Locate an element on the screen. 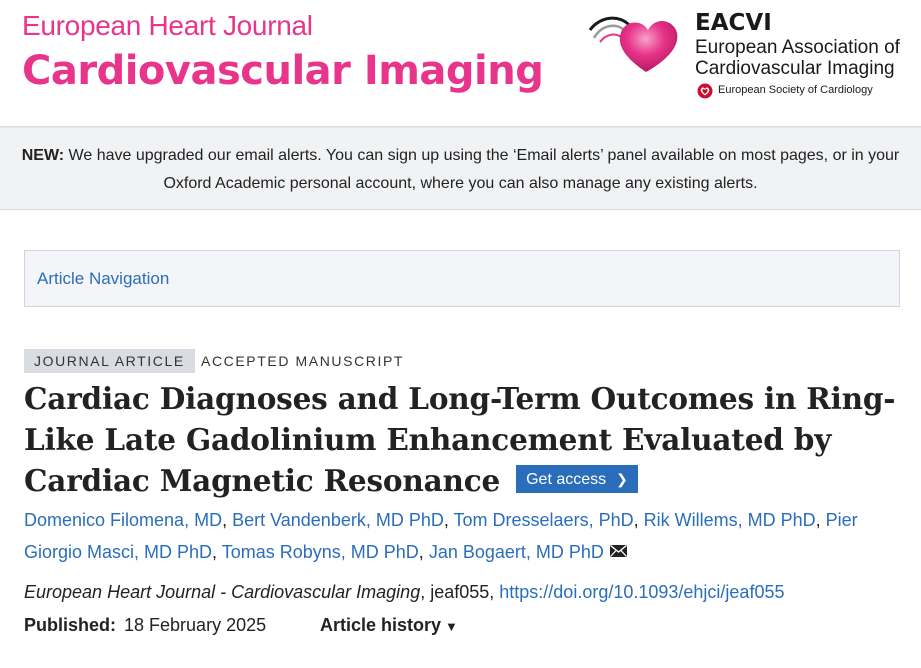 The image size is (921, 668). article-history-label: Article history is located at coordinates (381, 625).